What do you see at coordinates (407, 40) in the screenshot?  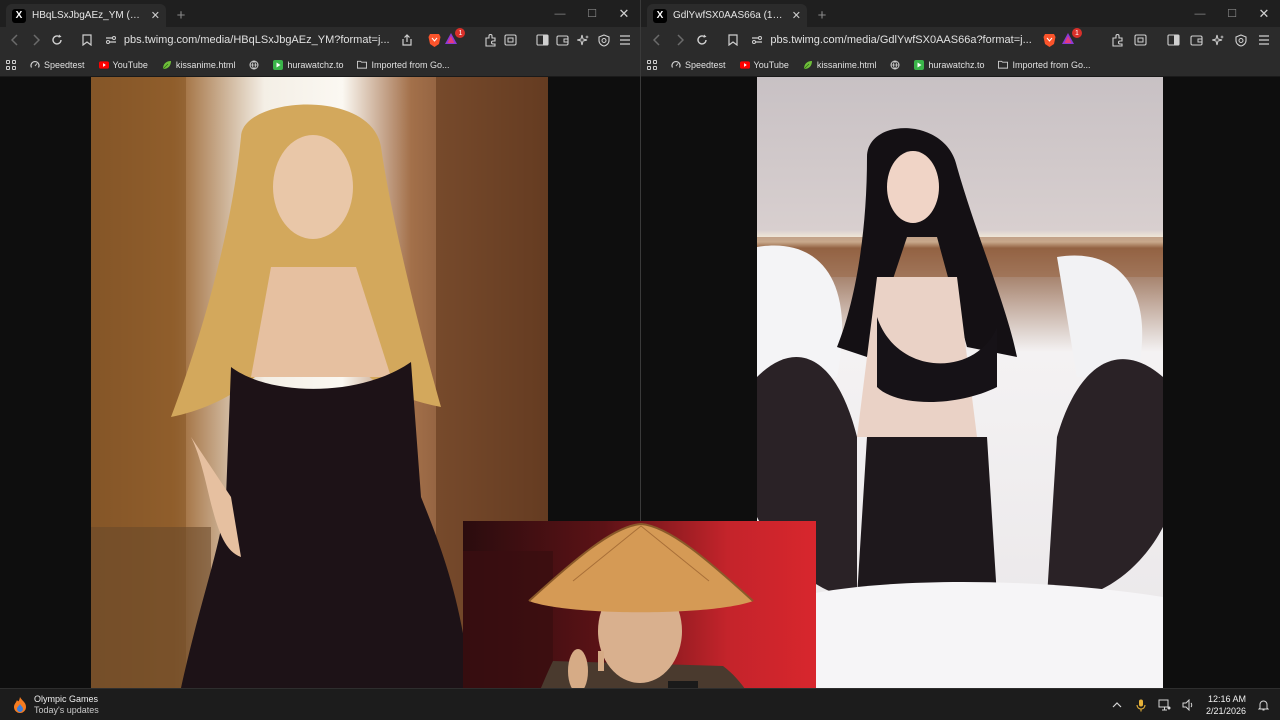 I see `share-icon` at bounding box center [407, 40].